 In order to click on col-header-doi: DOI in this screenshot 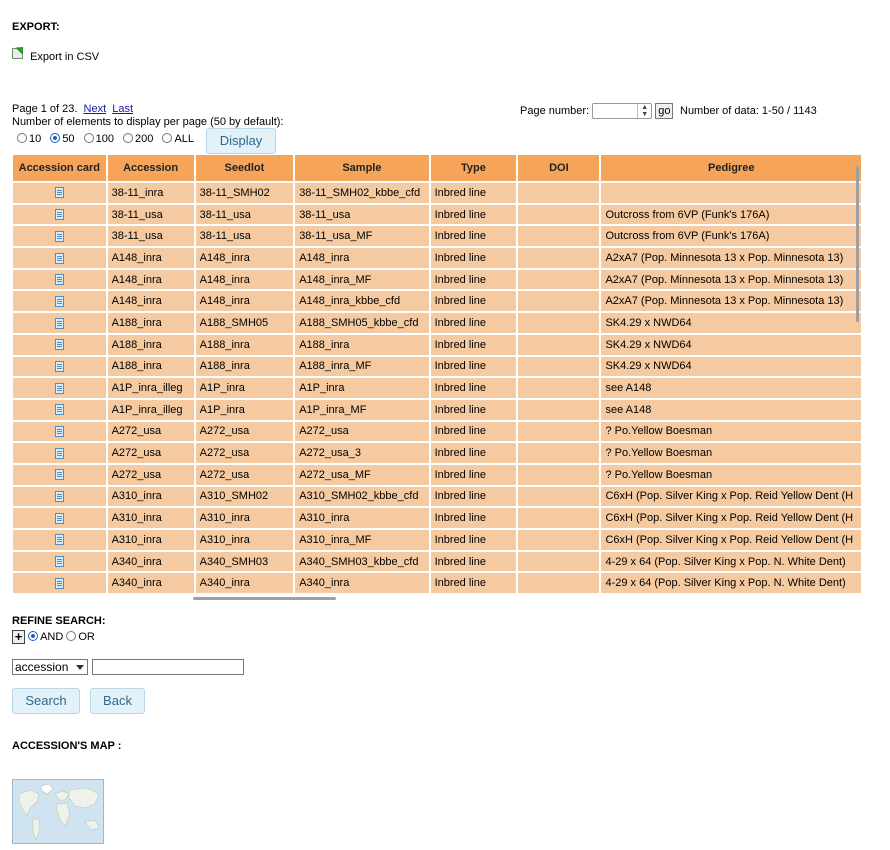, I will do `click(559, 168)`.